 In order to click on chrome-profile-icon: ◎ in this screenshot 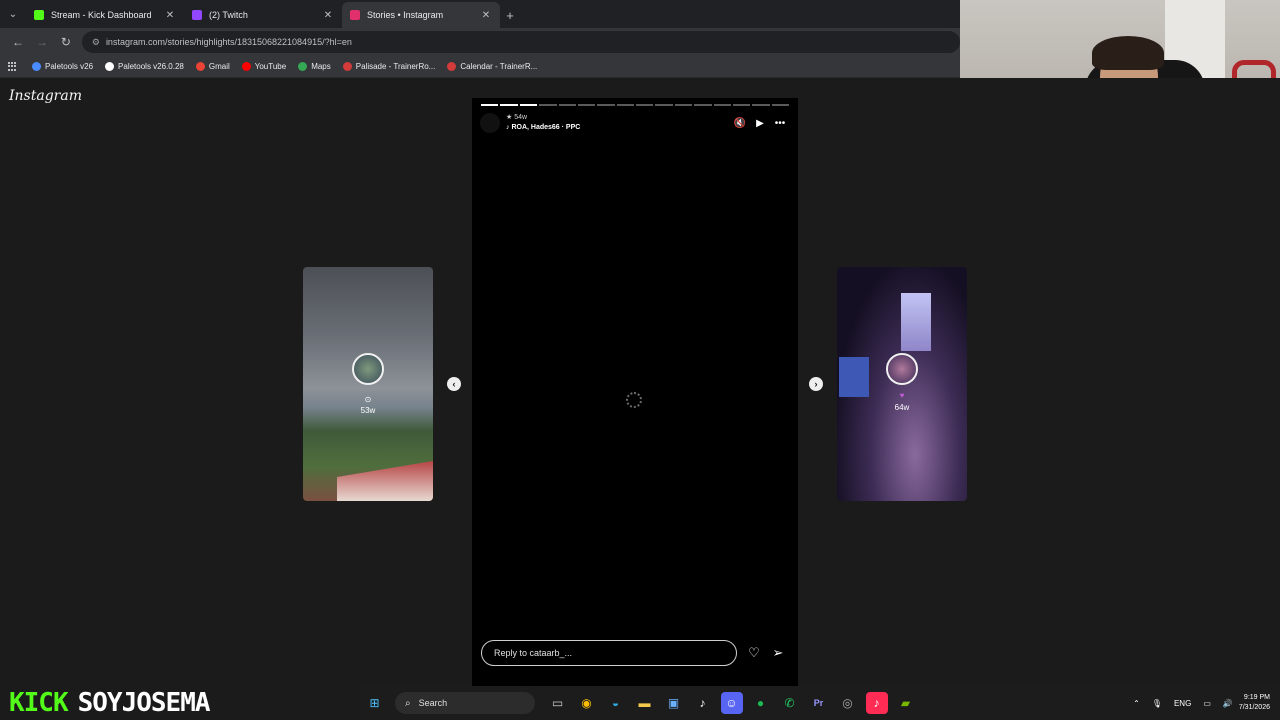, I will do `click(848, 703)`.